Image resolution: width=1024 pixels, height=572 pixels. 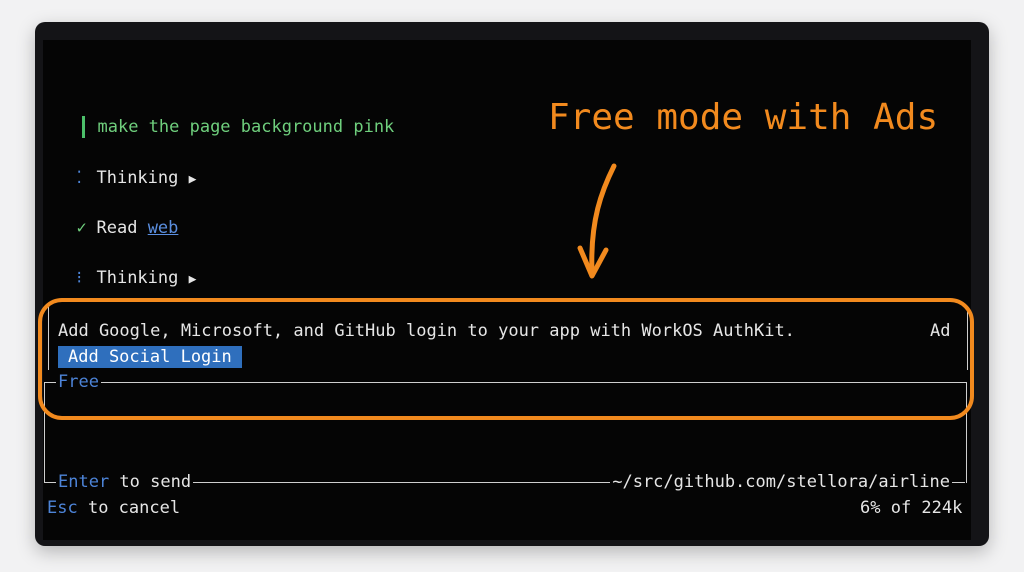 What do you see at coordinates (117, 217) in the screenshot?
I see `read-row: ✓ Read web` at bounding box center [117, 217].